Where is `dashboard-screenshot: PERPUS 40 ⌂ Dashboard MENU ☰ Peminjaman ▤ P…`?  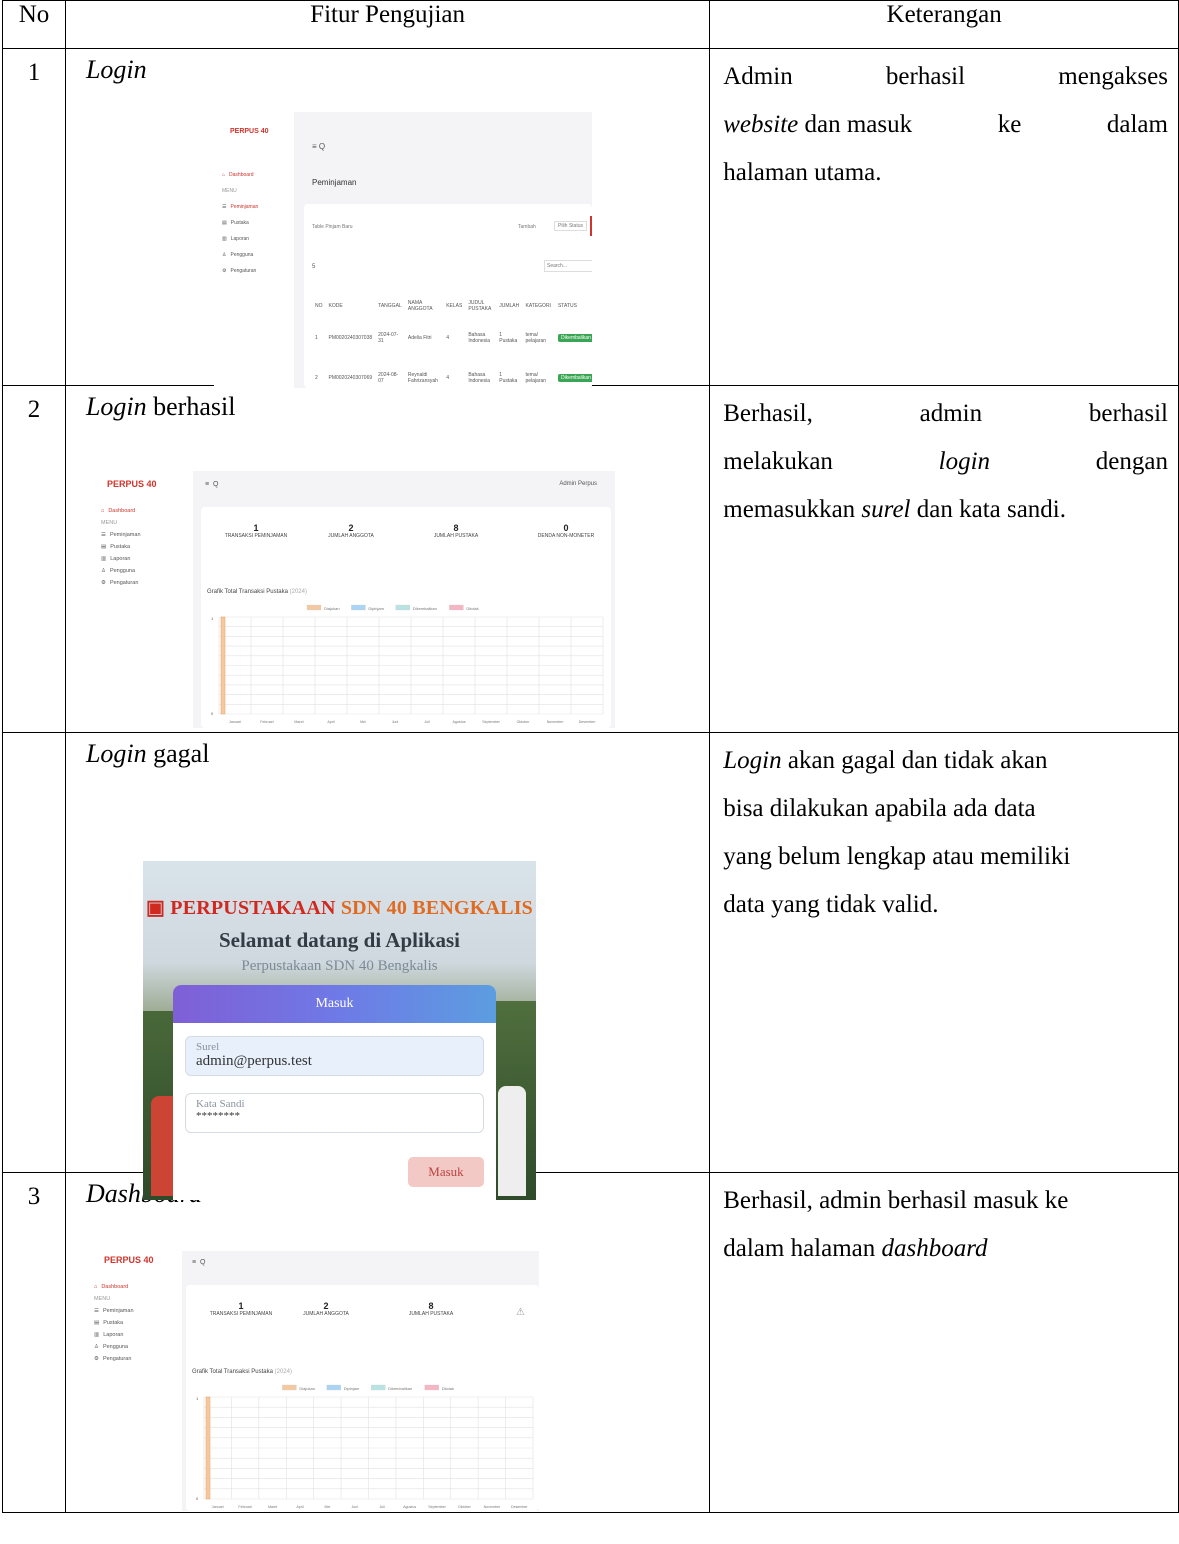
dashboard-screenshot: PERPUS 40 ⌂ Dashboard MENU ☰ Peminjaman ▤ P… is located at coordinates (314, 1381).